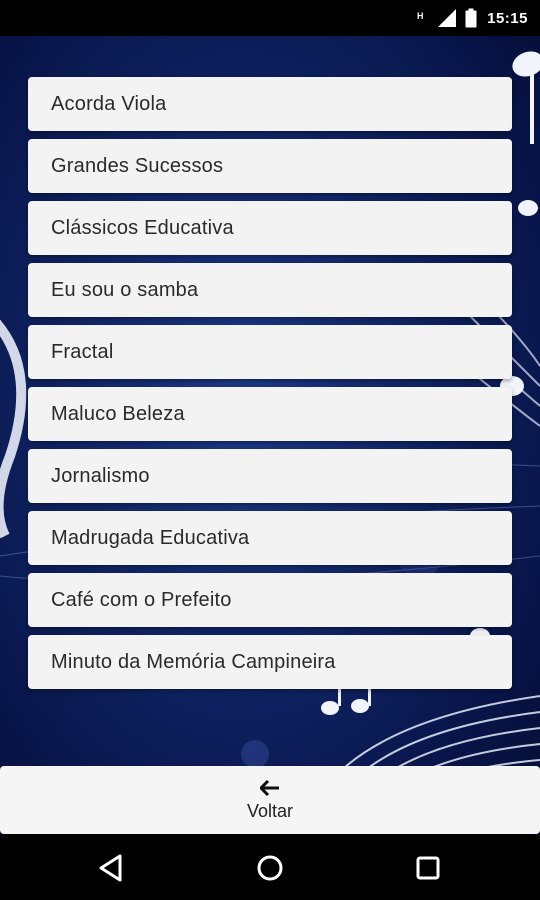 The width and height of the screenshot is (540, 900). Describe the element at coordinates (428, 868) in the screenshot. I see `nav-recent-icon` at that location.